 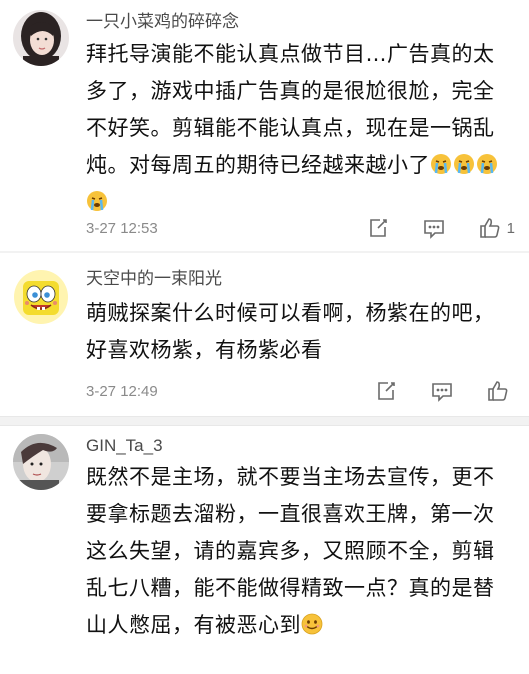 I want to click on timestamp: 3-27 12:53, so click(x=122, y=228).